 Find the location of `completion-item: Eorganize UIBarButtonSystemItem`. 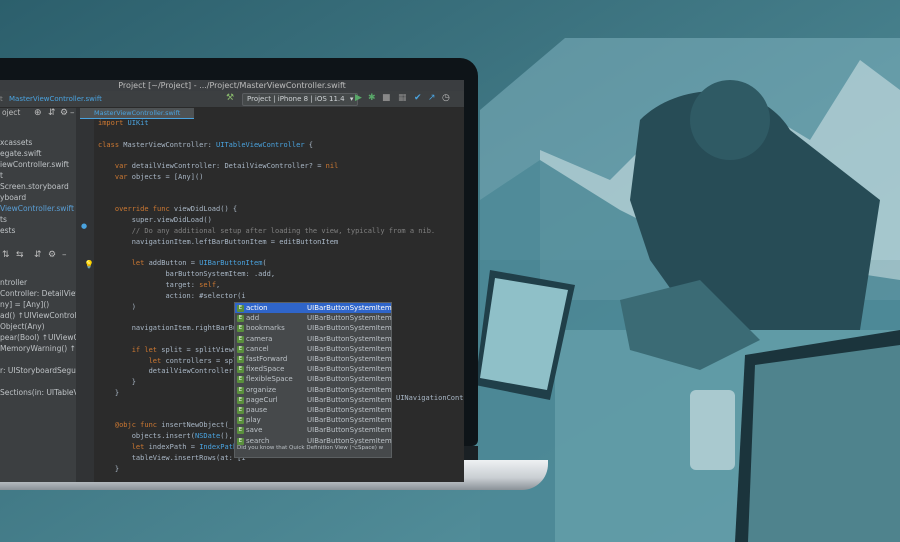

completion-item: Eorganize UIBarButtonSystemItem is located at coordinates (313, 390).